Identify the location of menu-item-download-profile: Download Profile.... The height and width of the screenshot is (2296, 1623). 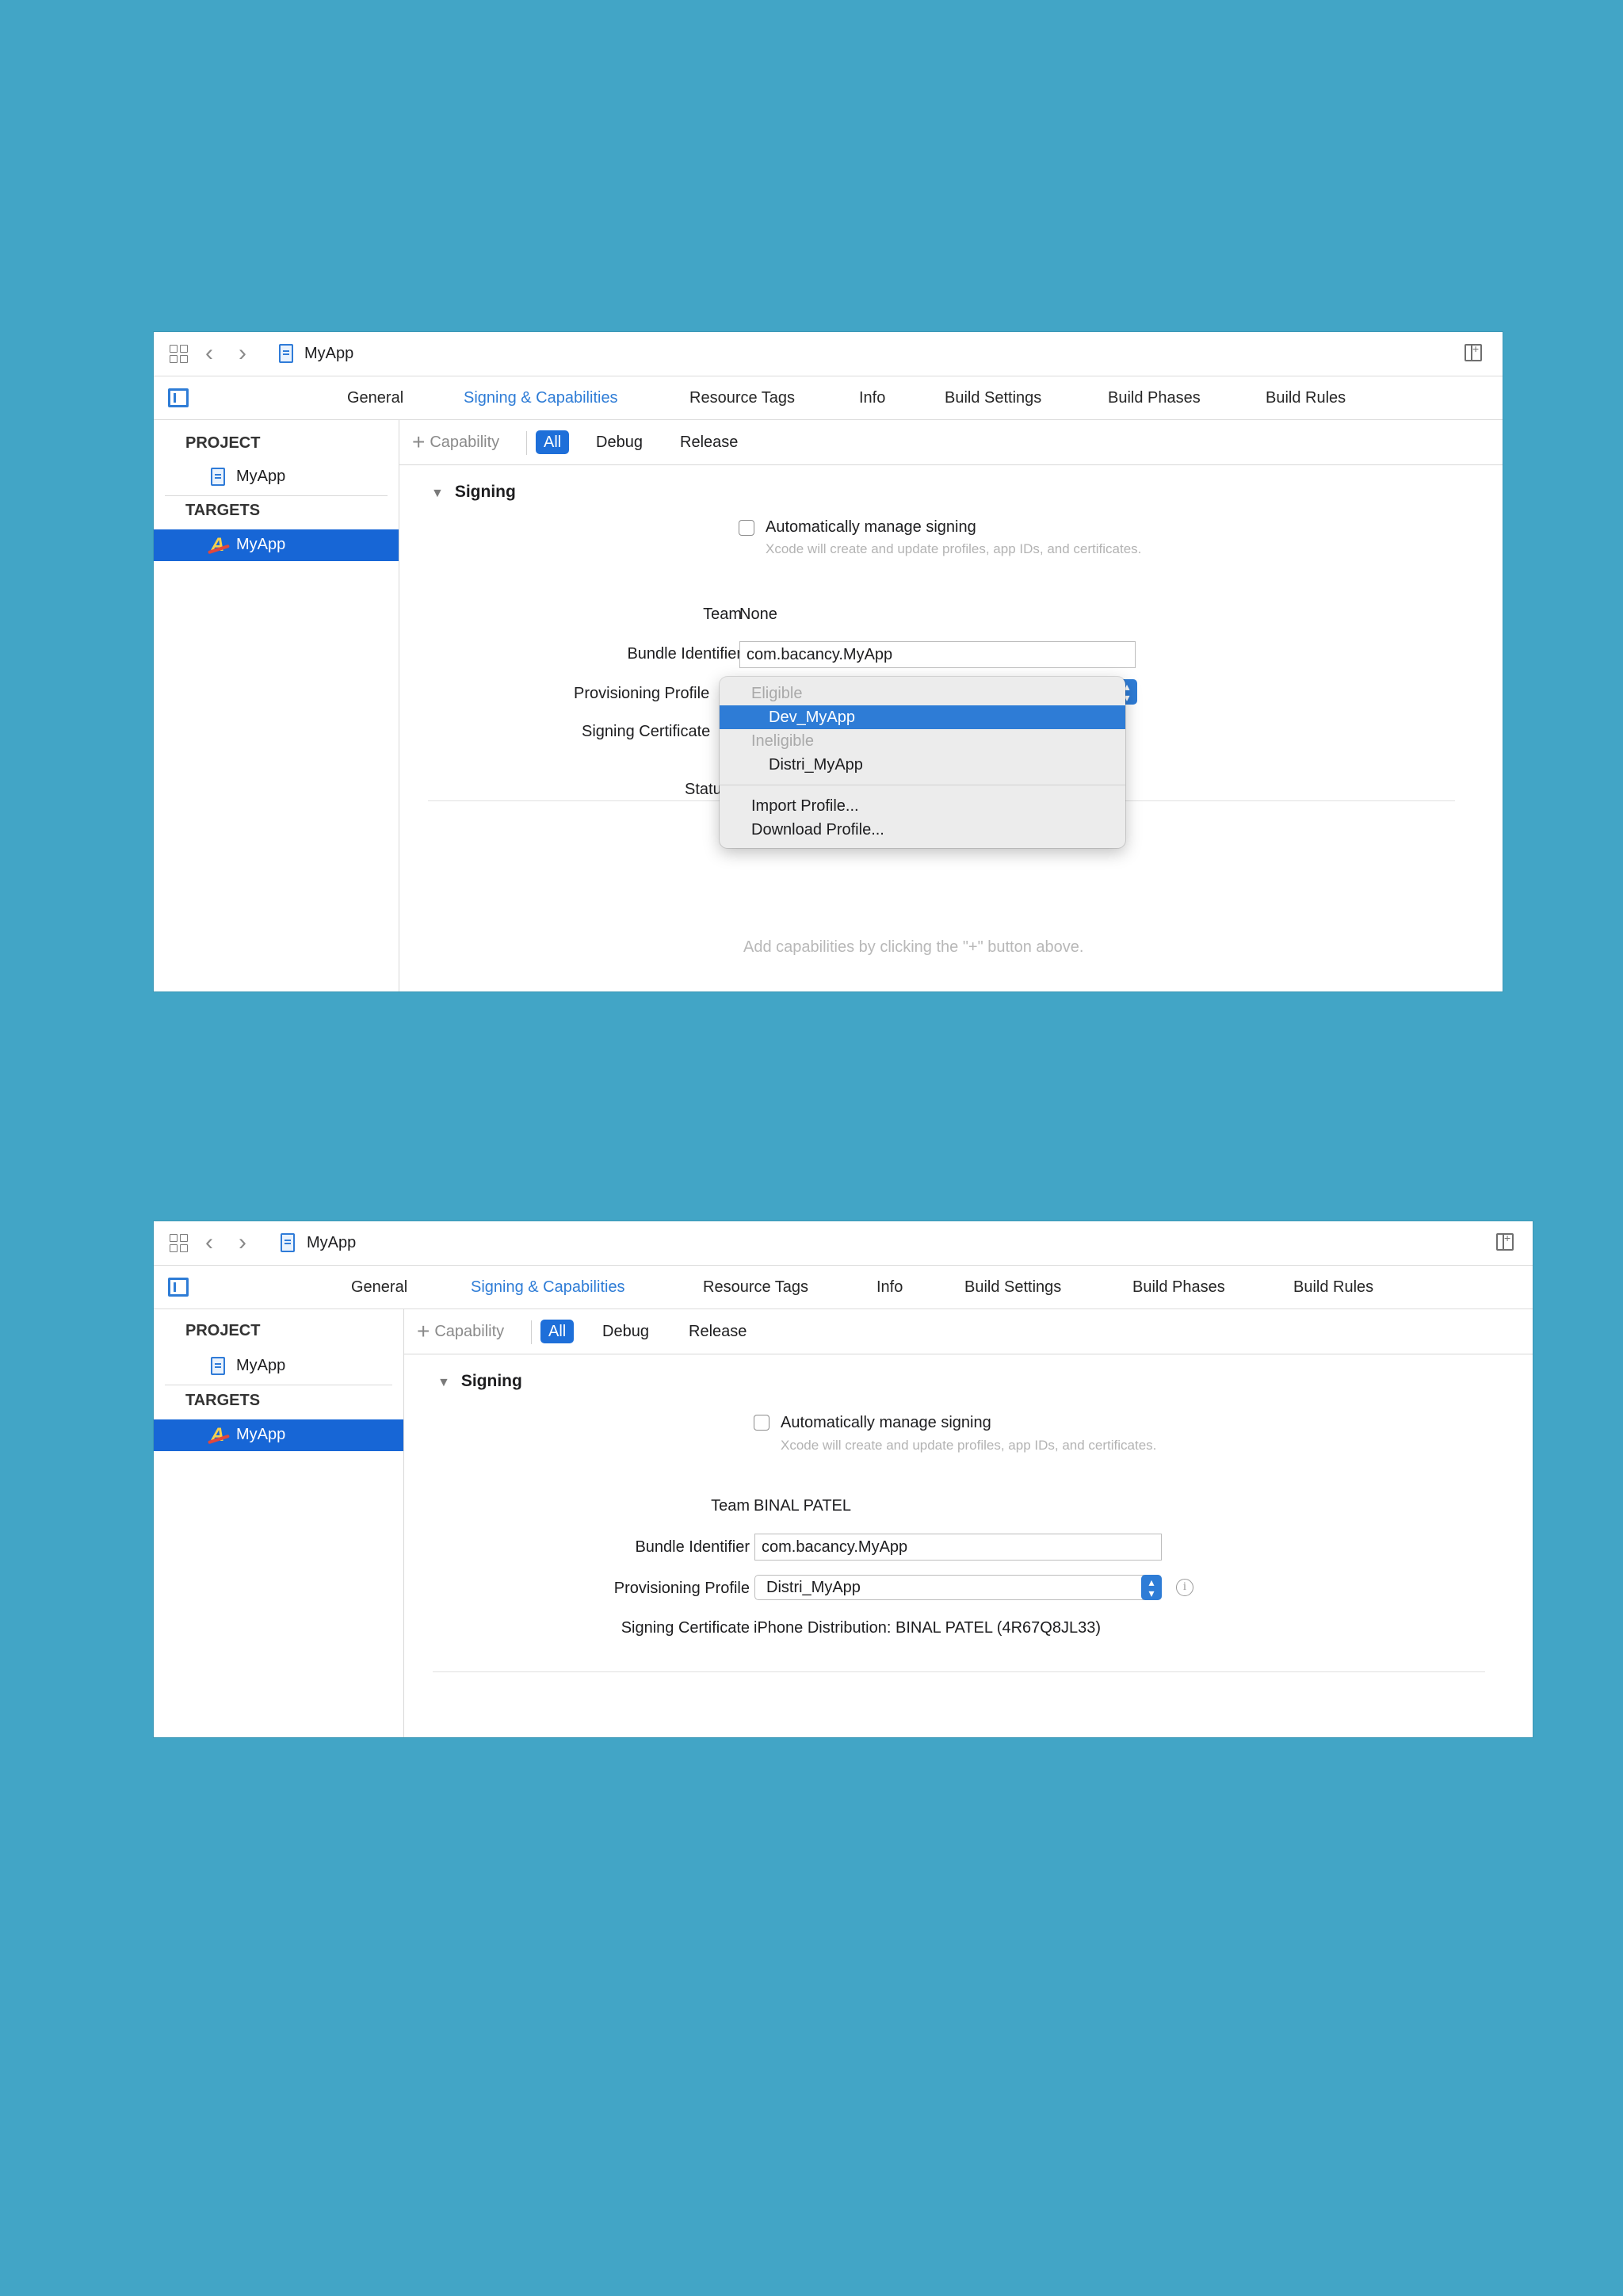
(922, 830).